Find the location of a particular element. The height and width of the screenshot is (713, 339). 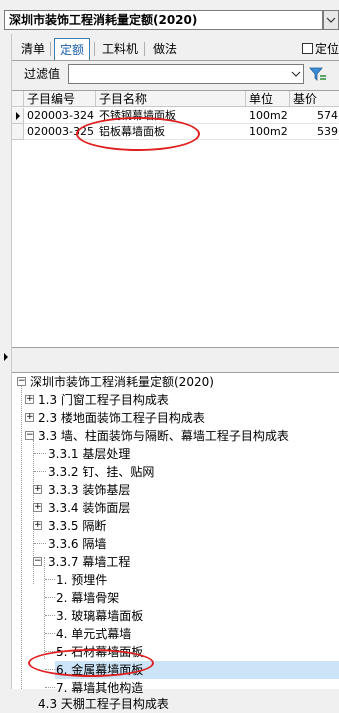

tab-quota-label: 定额 is located at coordinates (72, 50).